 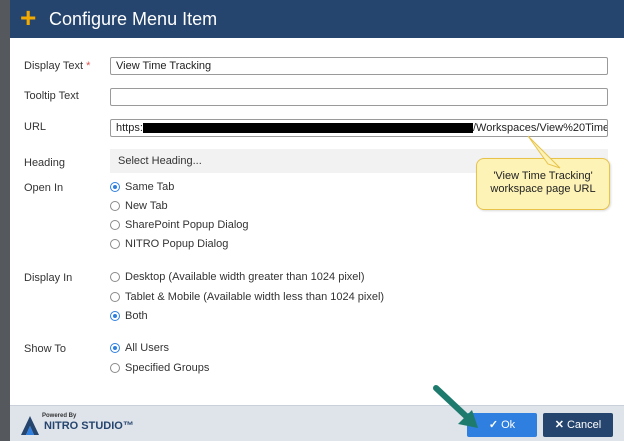 What do you see at coordinates (48, 278) in the screenshot?
I see `display-in-label: Display In` at bounding box center [48, 278].